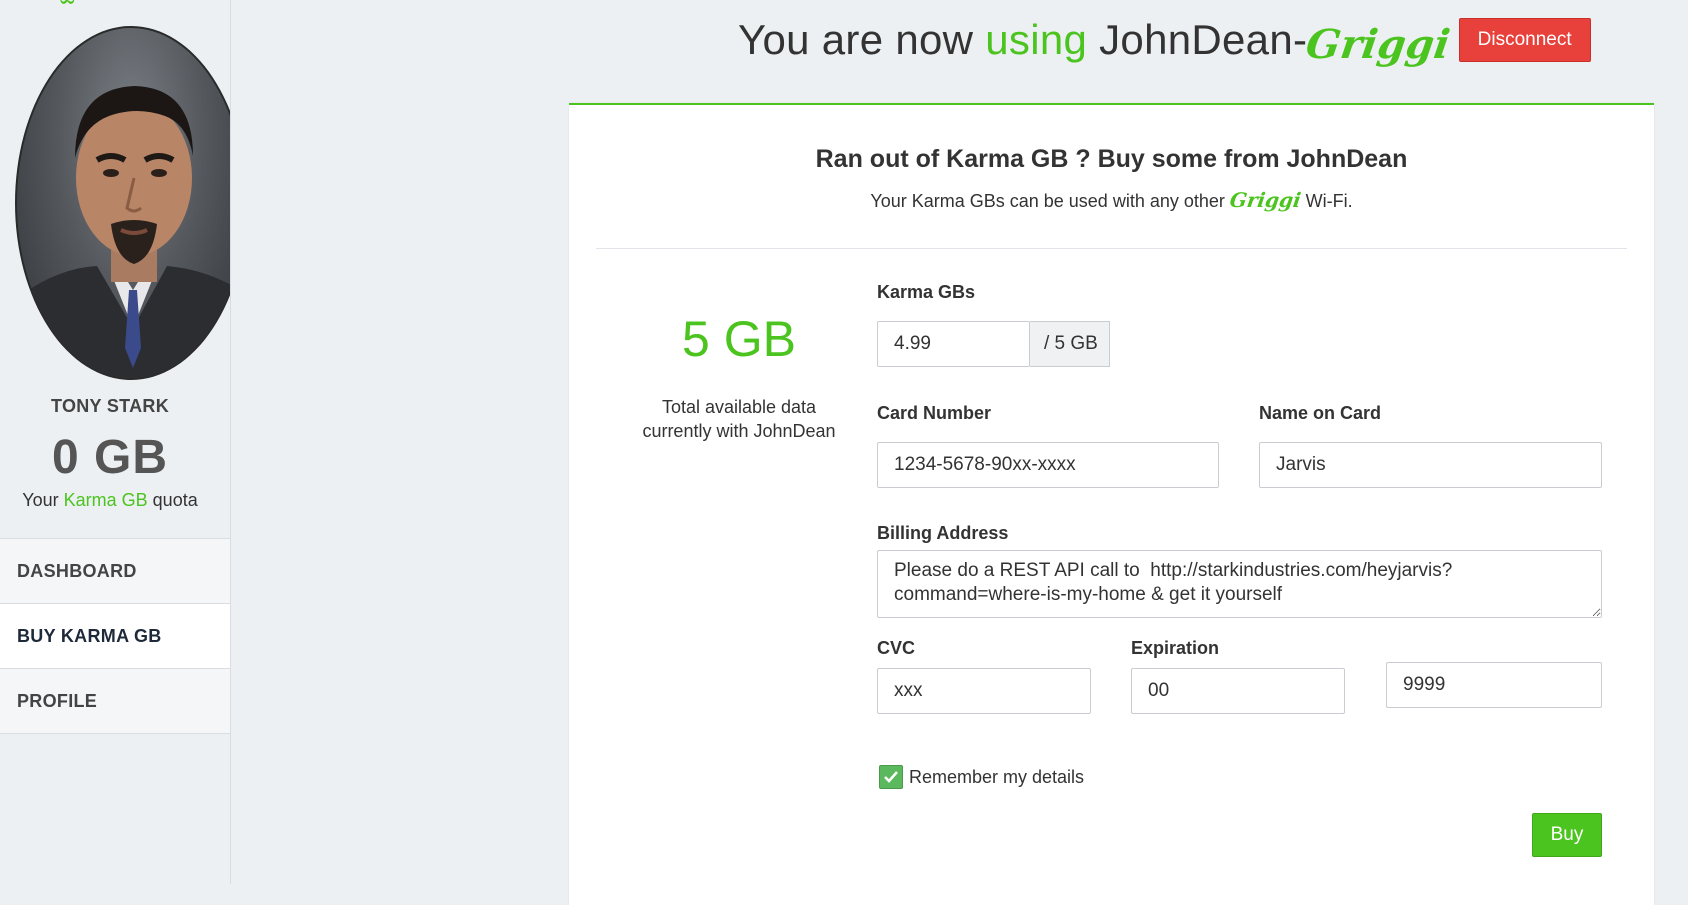 Image resolution: width=1688 pixels, height=905 pixels. I want to click on sidebar: ∞, so click(115, 442).